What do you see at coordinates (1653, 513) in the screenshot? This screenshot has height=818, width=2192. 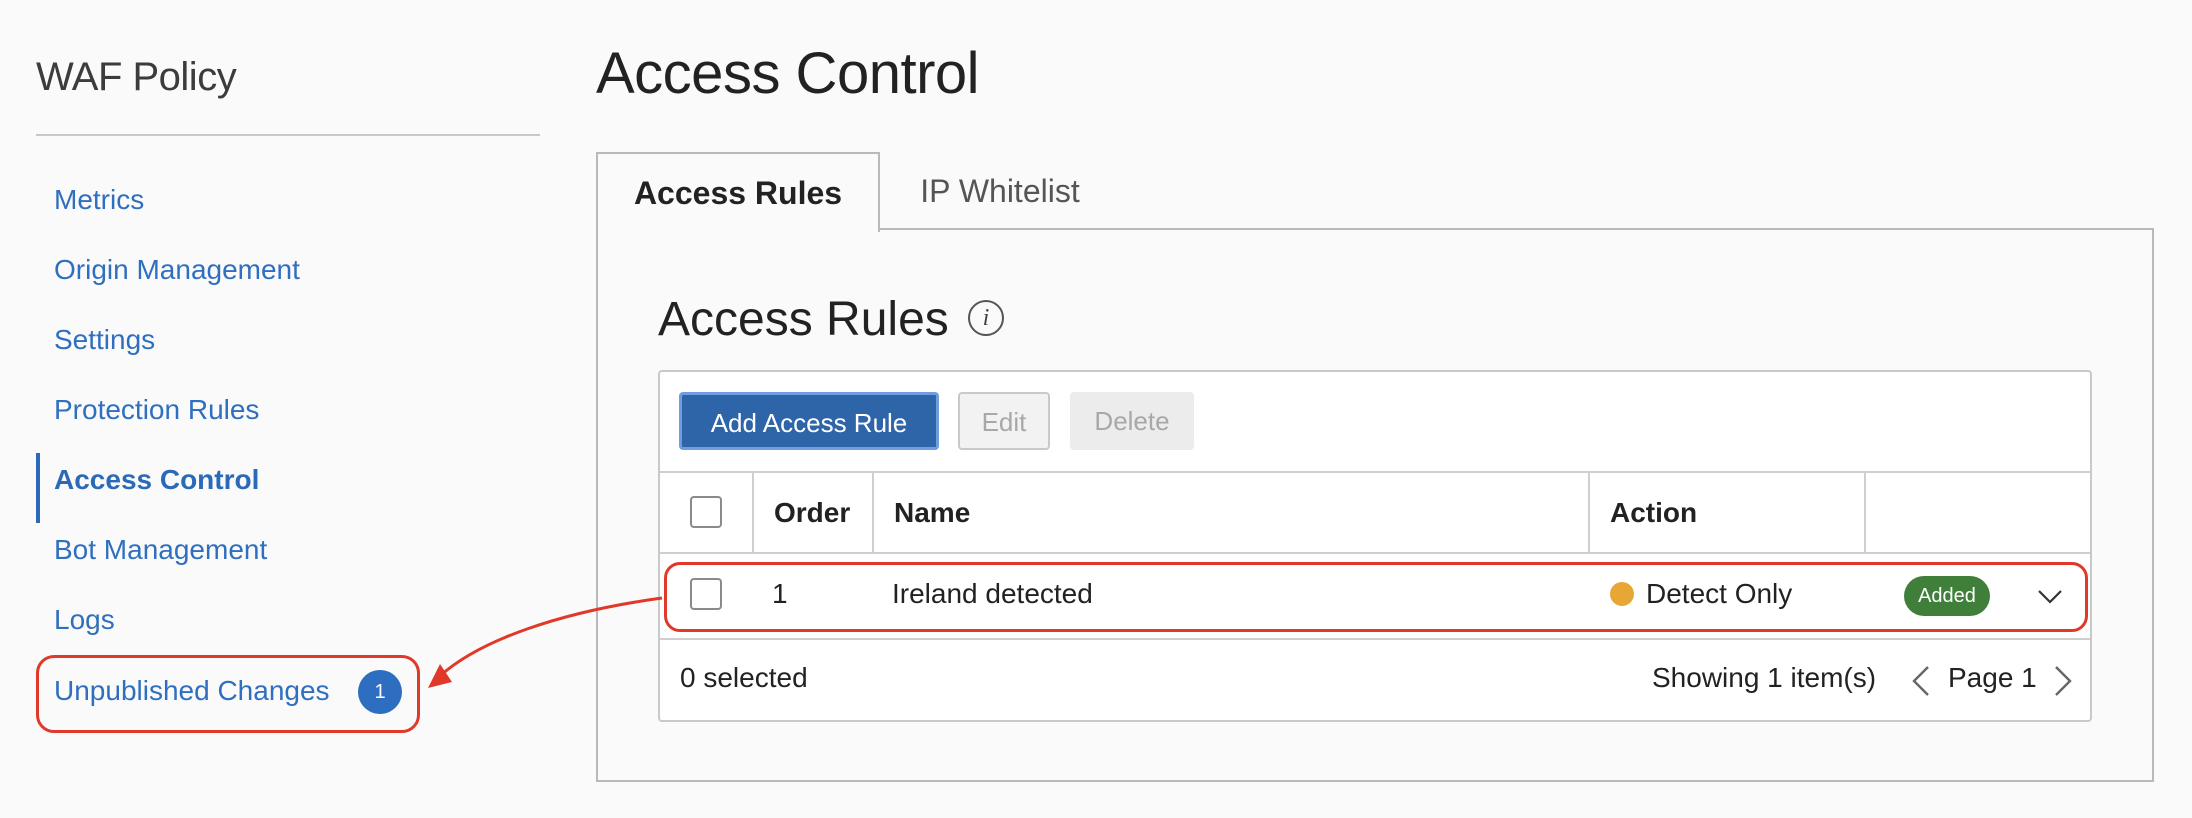 I see `column-header-action: Action` at bounding box center [1653, 513].